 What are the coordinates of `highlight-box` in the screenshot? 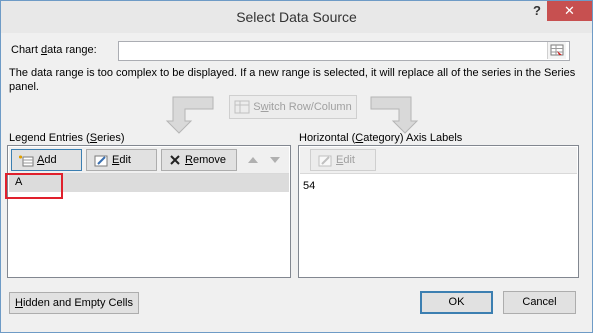 It's located at (34, 186).